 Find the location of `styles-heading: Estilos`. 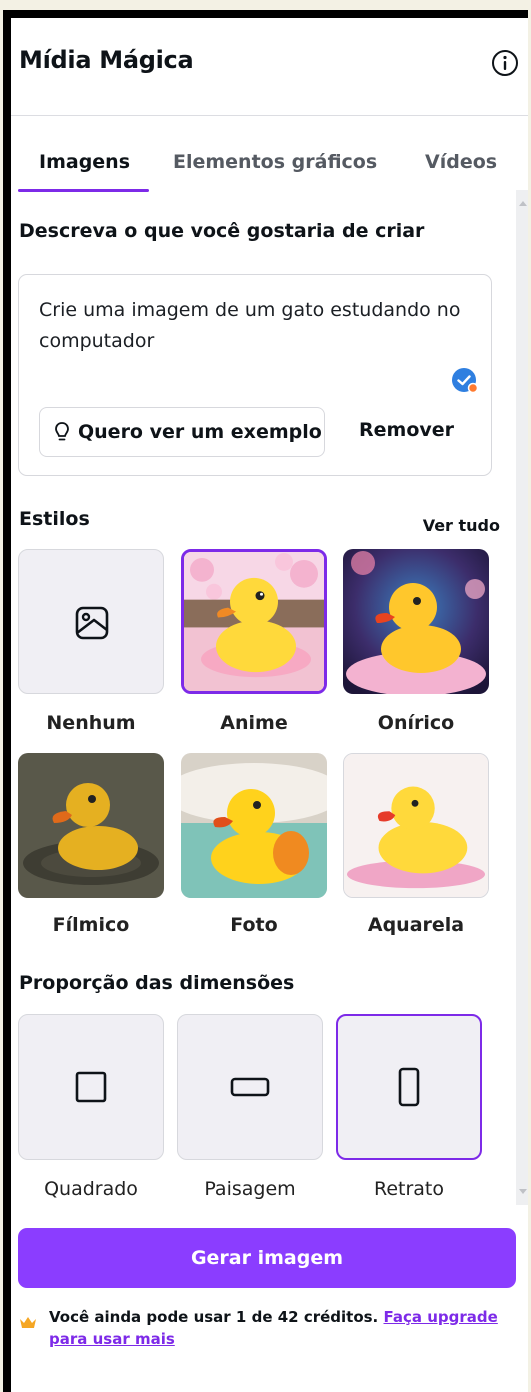

styles-heading: Estilos is located at coordinates (54, 519).